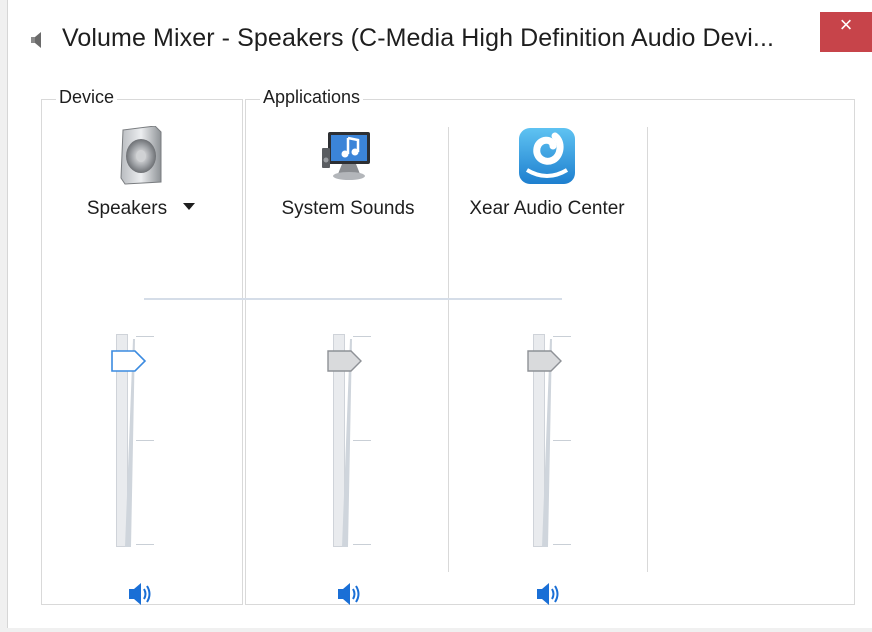 The width and height of the screenshot is (872, 632). I want to click on device-group-label: Device, so click(87, 97).